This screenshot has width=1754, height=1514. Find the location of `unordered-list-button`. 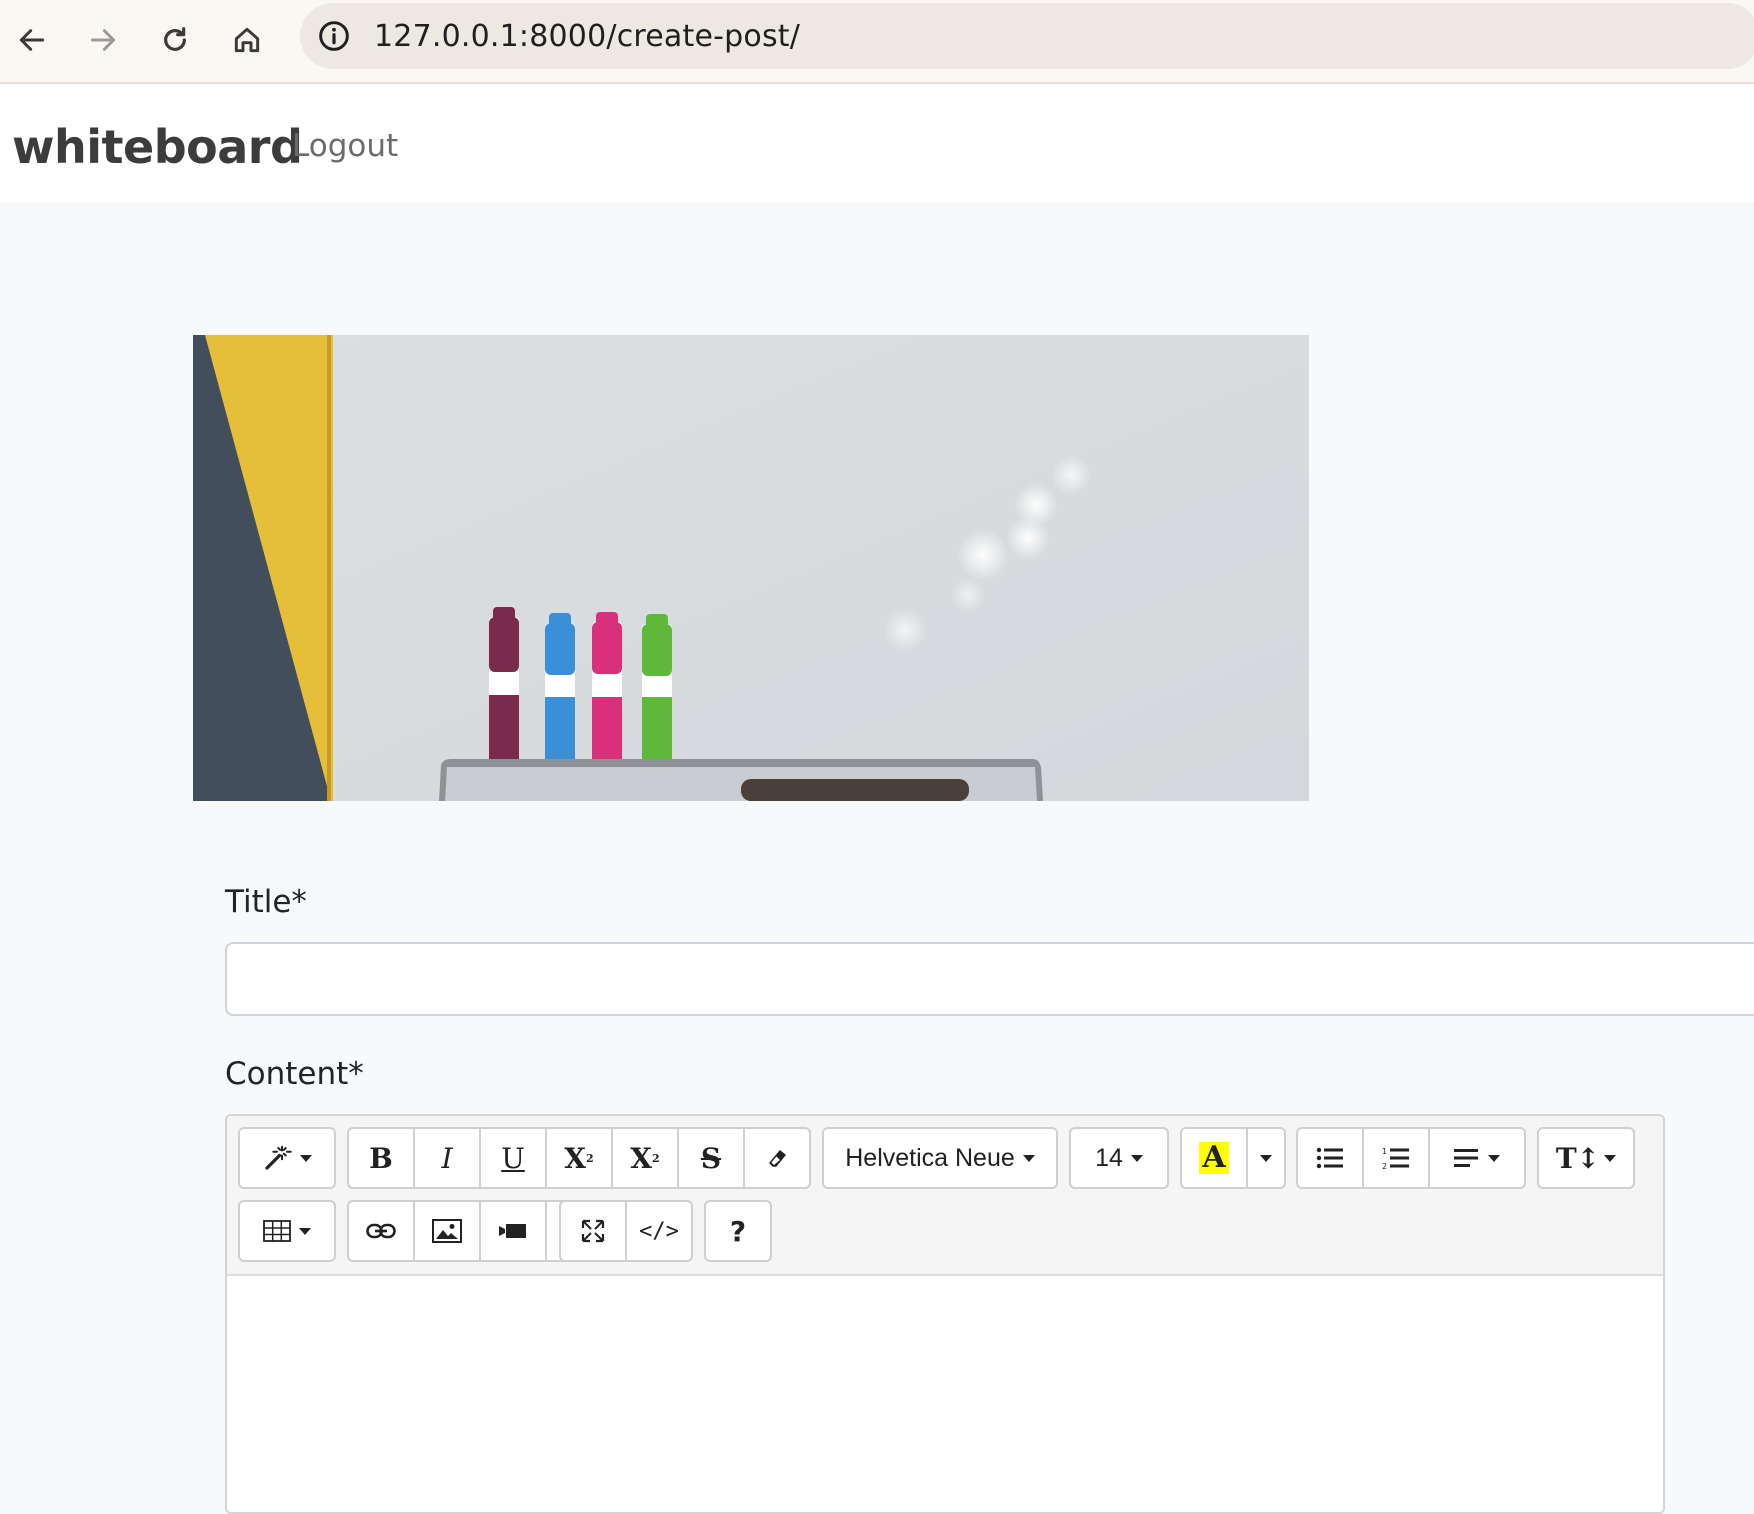

unordered-list-button is located at coordinates (1330, 1158).